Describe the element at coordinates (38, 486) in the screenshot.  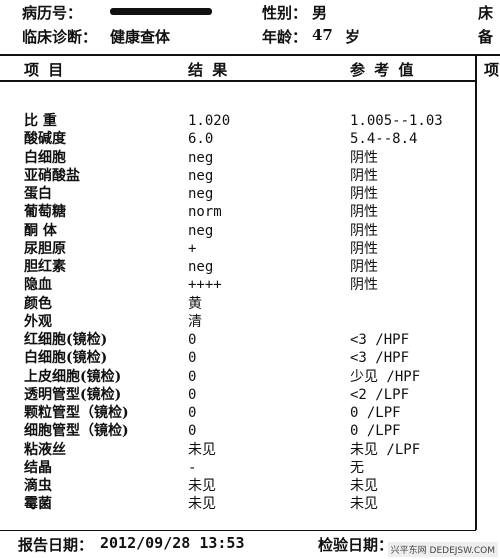
I see `item-name: 滴虫` at that location.